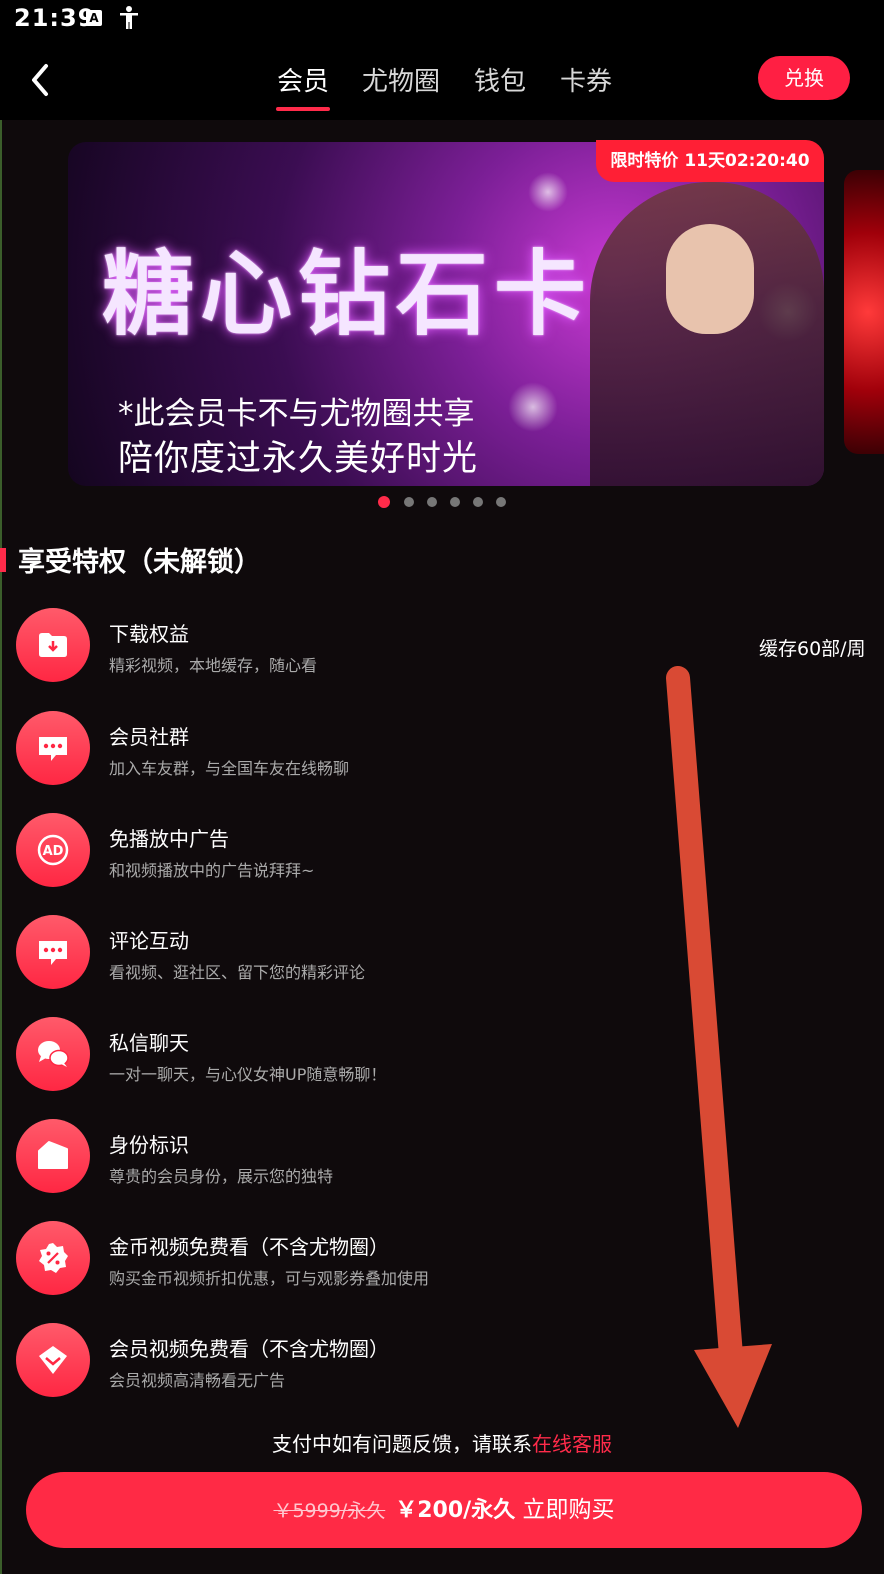 The height and width of the screenshot is (1574, 884). I want to click on identity-tag-icon, so click(53, 1156).